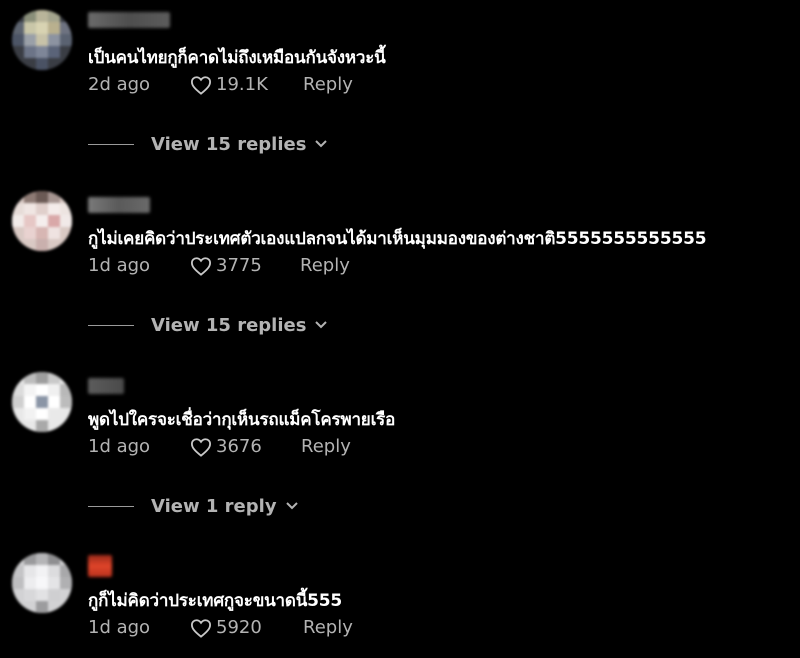 The width and height of the screenshot is (800, 658). What do you see at coordinates (242, 84) in the screenshot?
I see `like-count: 19.1K` at bounding box center [242, 84].